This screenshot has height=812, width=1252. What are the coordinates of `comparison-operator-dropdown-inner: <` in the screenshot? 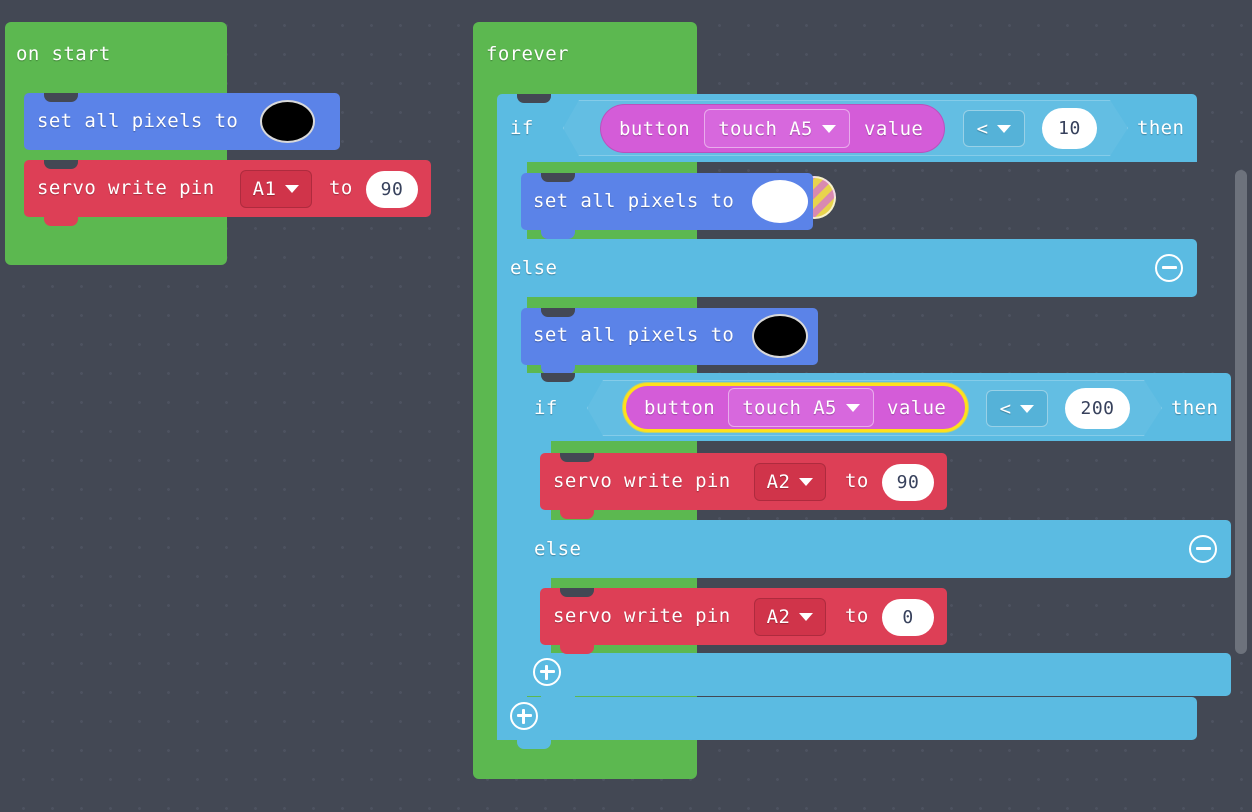 It's located at (1017, 408).